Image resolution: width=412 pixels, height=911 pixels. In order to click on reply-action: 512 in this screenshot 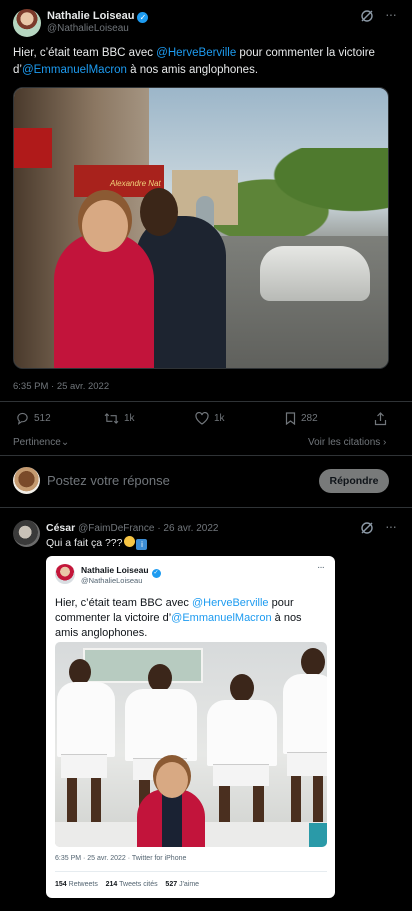, I will do `click(33, 418)`.